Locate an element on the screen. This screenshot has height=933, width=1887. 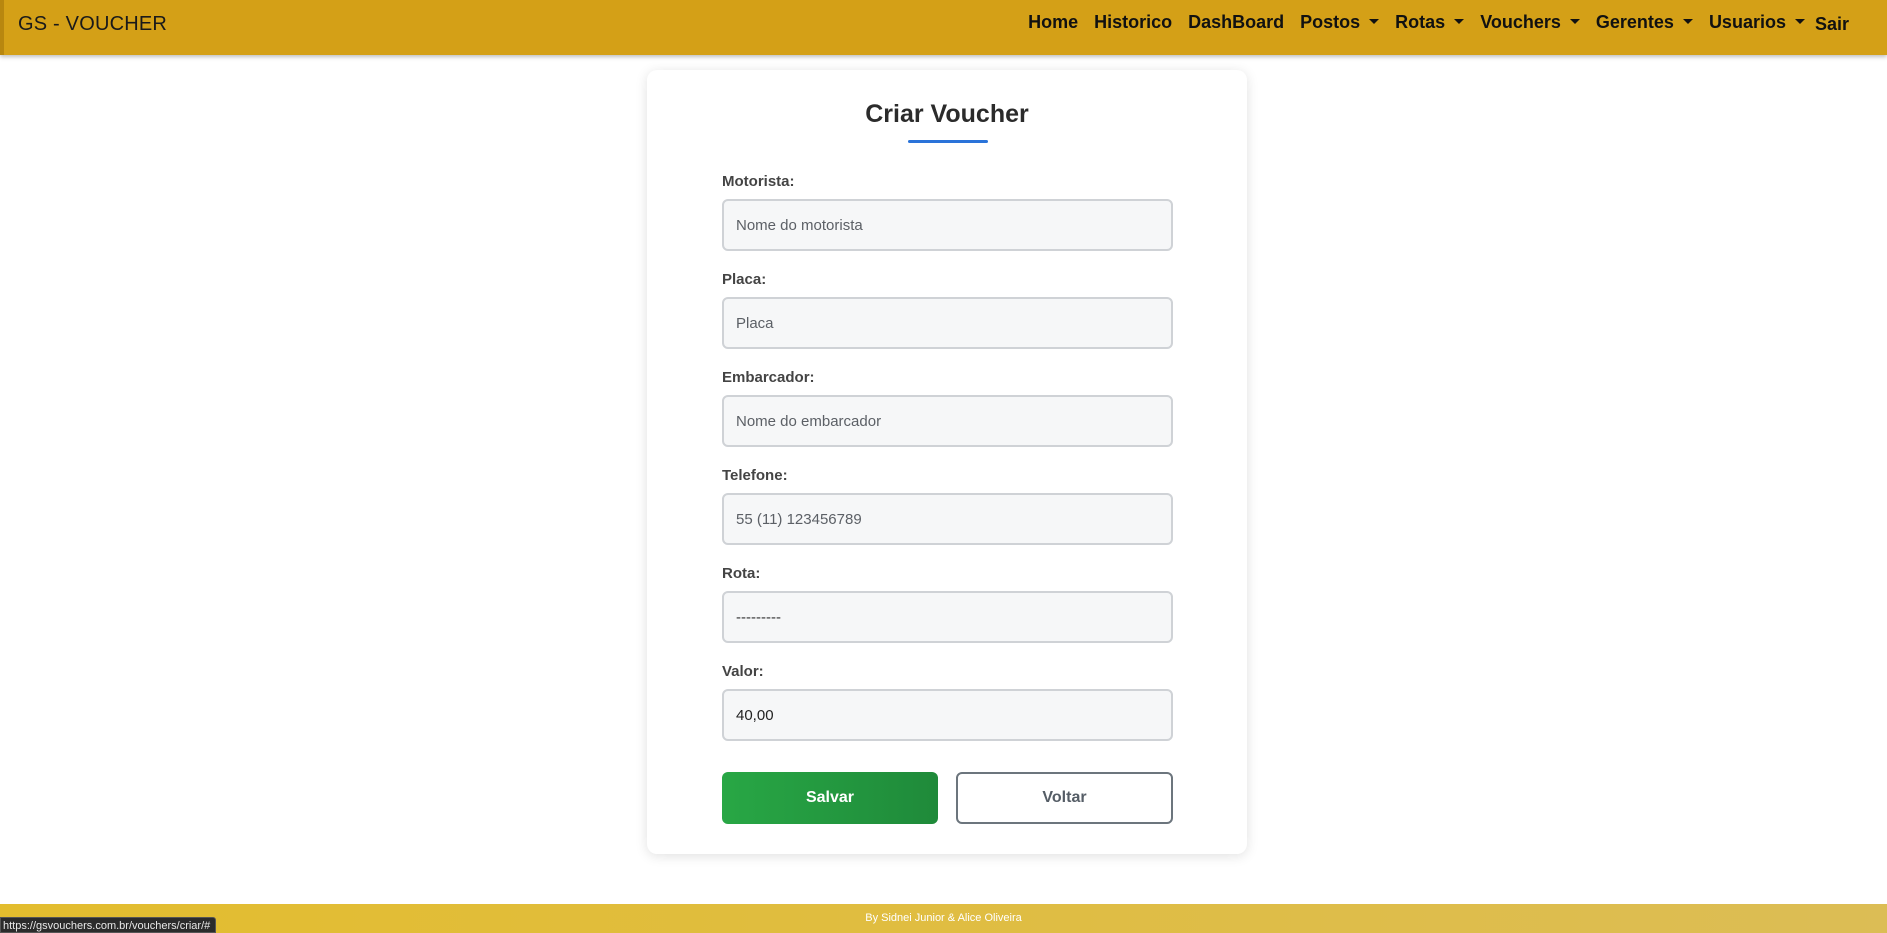
footer: By Sidnei Junior & Alice Oliveira is located at coordinates (943, 918).